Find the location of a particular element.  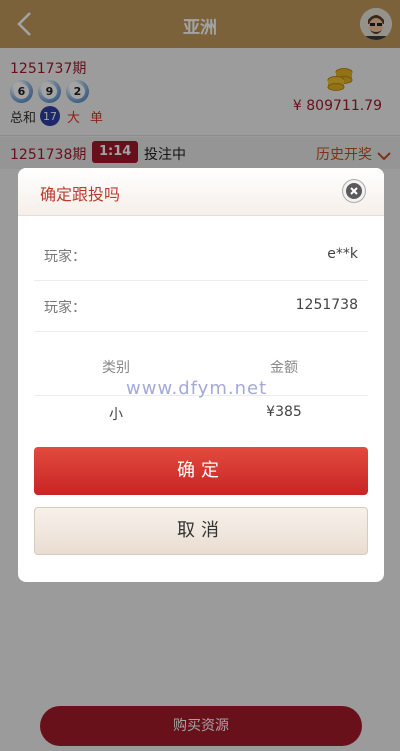

close-icon is located at coordinates (354, 191).